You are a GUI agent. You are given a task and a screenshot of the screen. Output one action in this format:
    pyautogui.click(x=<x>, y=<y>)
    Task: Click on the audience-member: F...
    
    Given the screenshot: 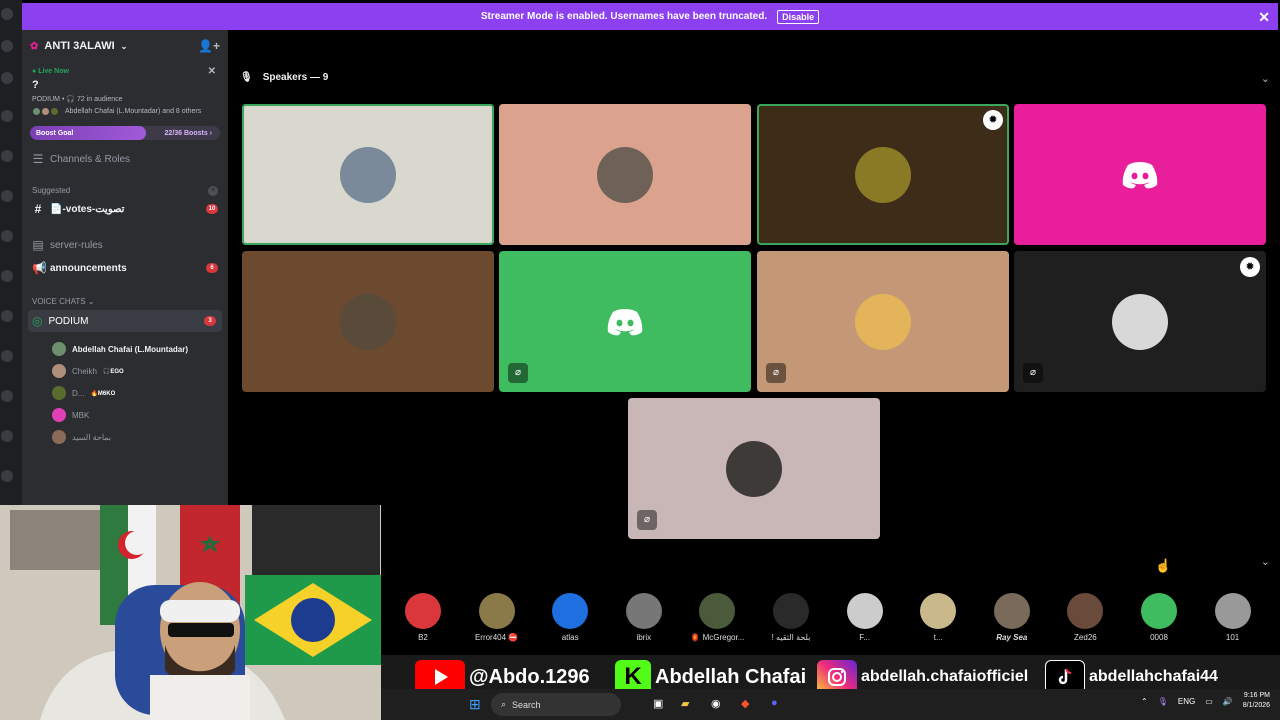 What is the action you would take?
    pyautogui.click(x=865, y=617)
    